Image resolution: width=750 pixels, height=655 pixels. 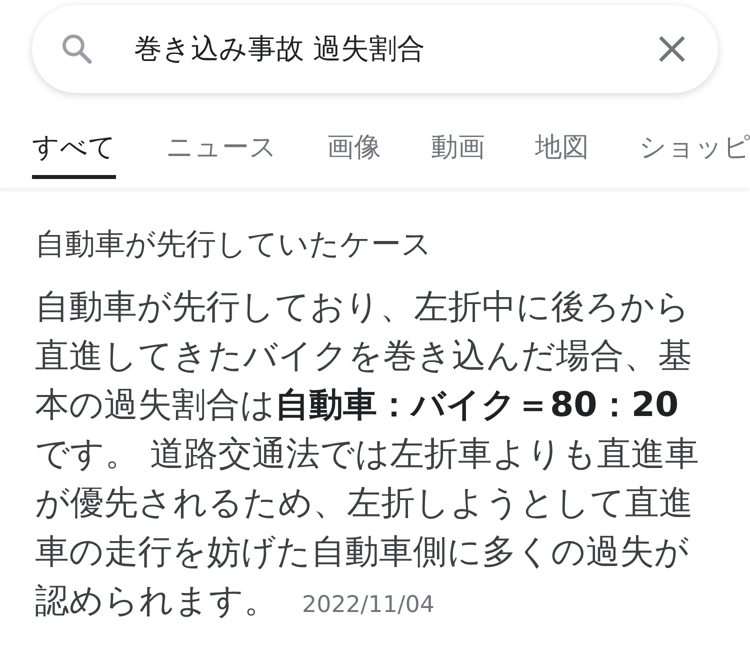 What do you see at coordinates (74, 150) in the screenshot?
I see `tab: すべて` at bounding box center [74, 150].